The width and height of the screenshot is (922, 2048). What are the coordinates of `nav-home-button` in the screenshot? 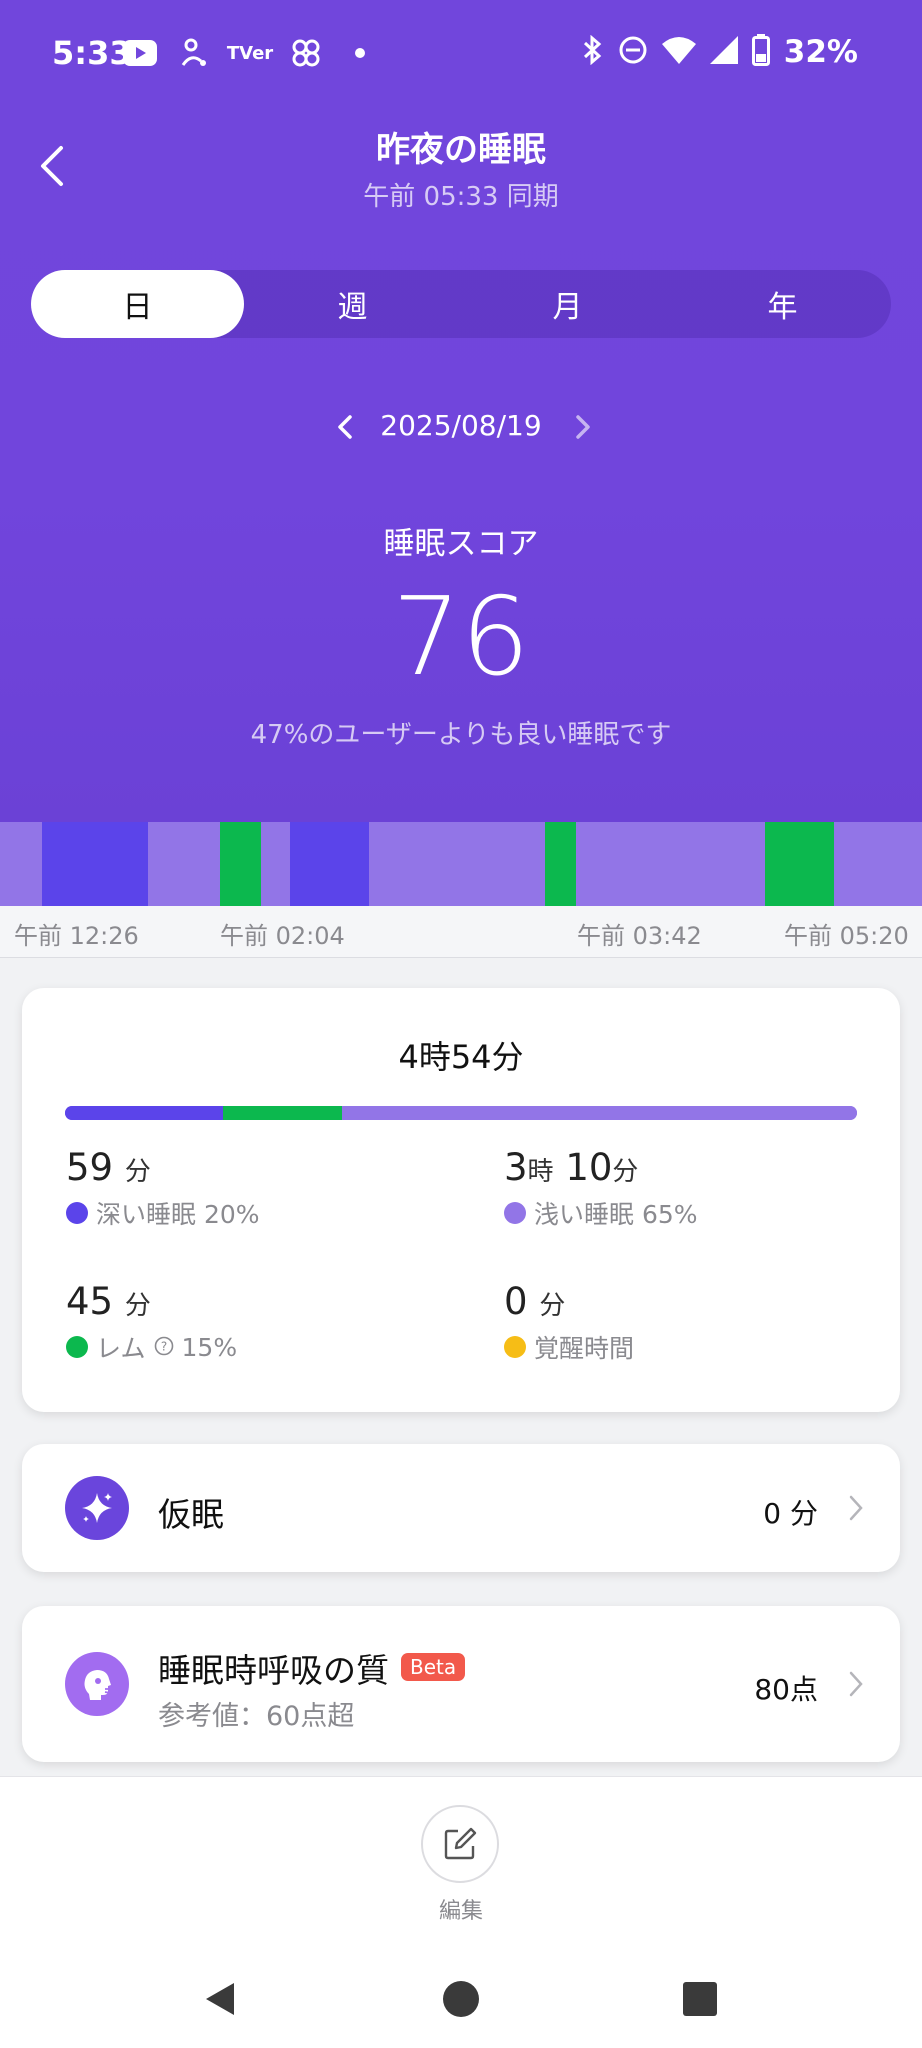 It's located at (461, 1999).